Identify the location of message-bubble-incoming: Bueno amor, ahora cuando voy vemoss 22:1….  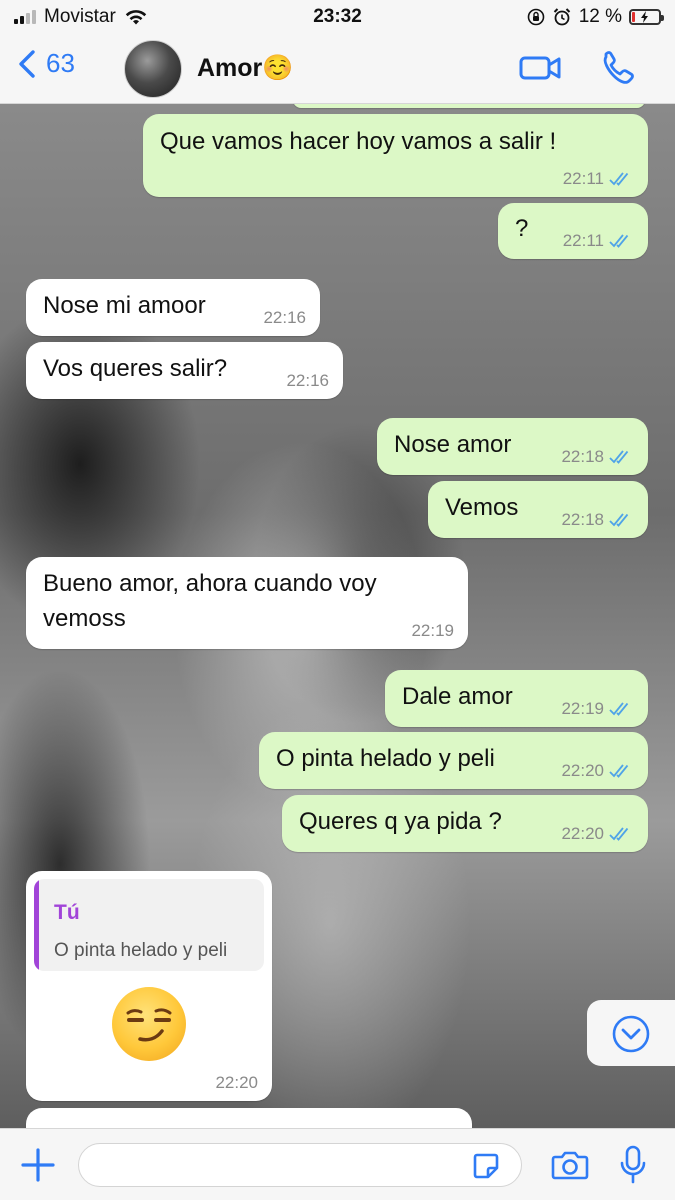
(247, 603).